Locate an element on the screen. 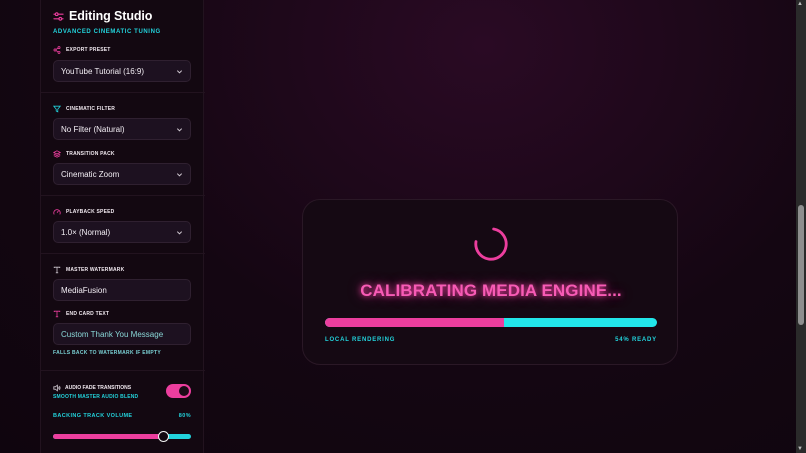  scroll-down-icon: ▼ is located at coordinates (800, 449).